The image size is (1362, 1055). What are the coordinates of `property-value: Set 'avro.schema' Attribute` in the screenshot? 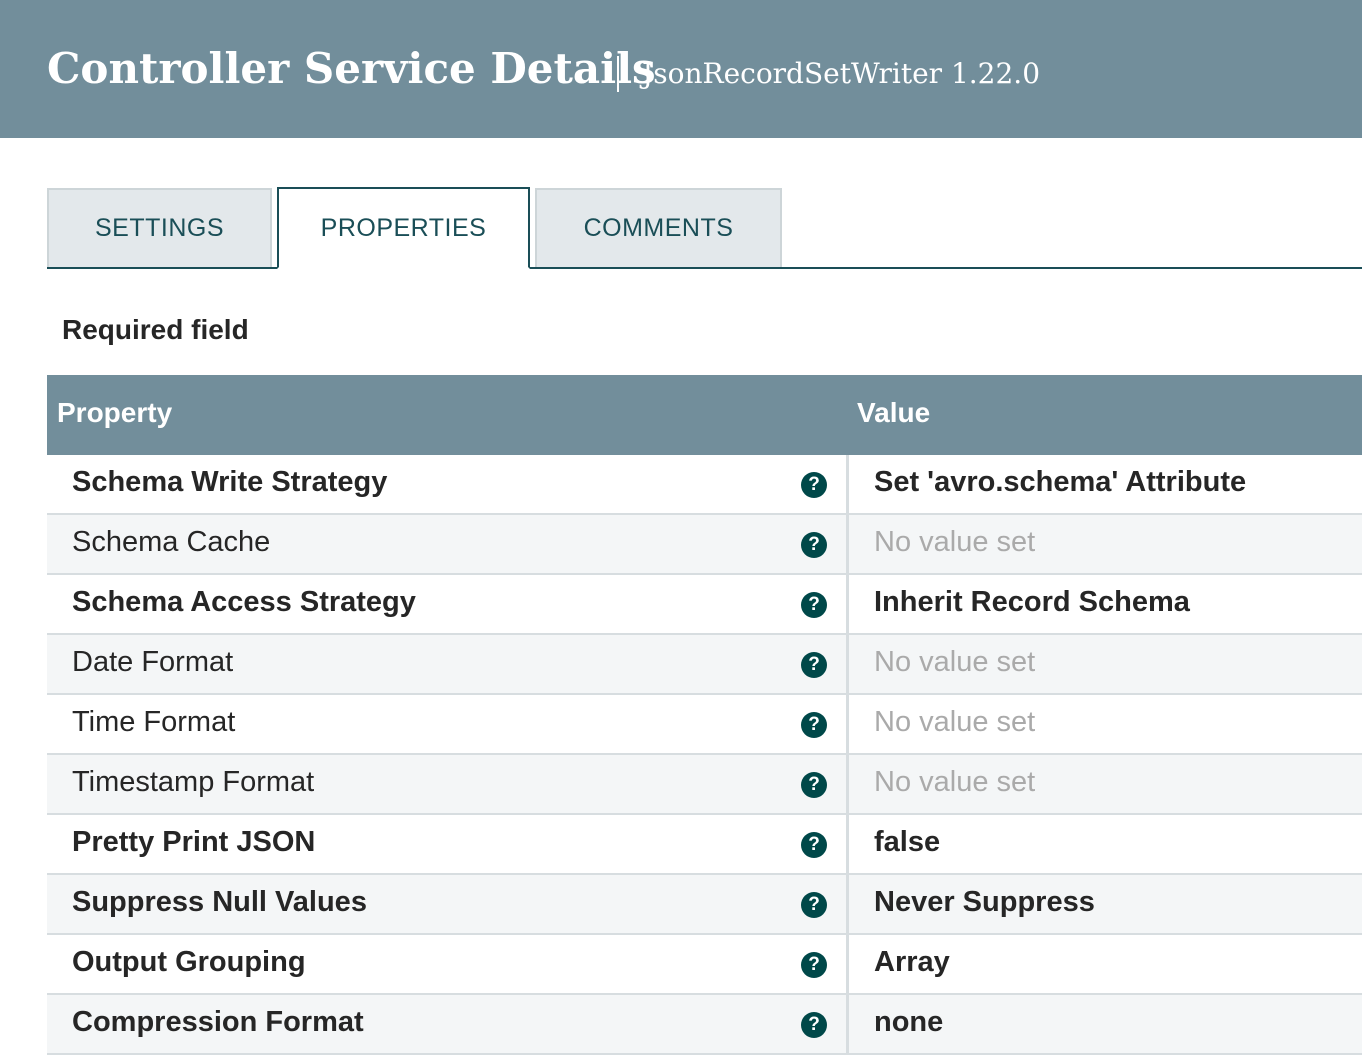 It's located at (1060, 482).